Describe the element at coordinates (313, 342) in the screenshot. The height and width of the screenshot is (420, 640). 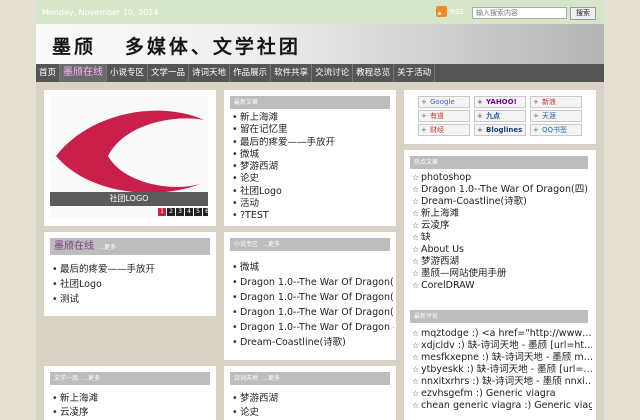
I see `list-item: • Dream-Coastline(诗歌)` at that location.